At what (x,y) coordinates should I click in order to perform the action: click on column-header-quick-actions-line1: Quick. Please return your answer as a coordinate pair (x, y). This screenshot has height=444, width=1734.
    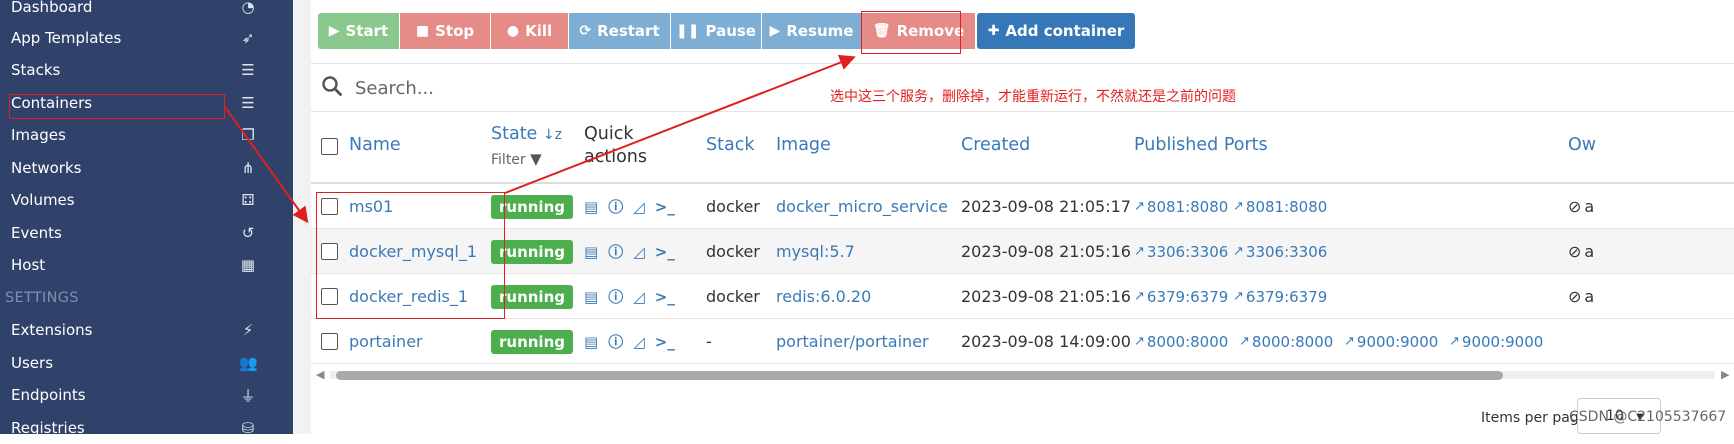
    Looking at the image, I should click on (609, 134).